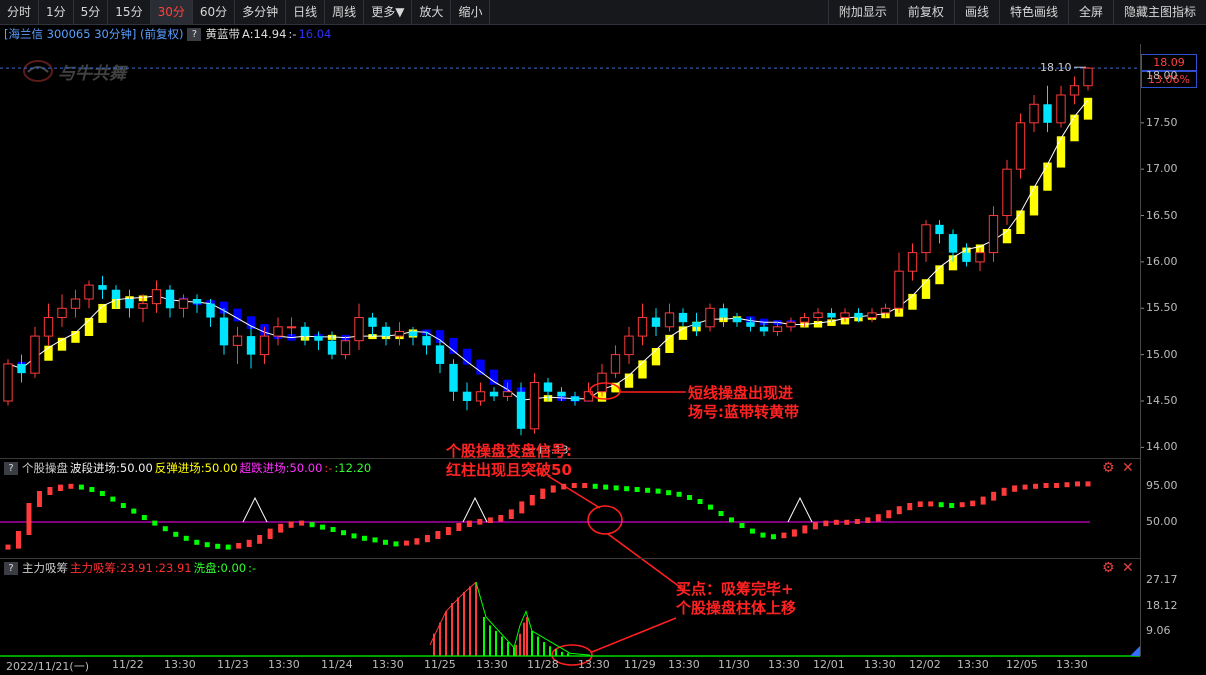 Image resolution: width=1206 pixels, height=675 pixels. Describe the element at coordinates (640, 664) in the screenshot. I see `x-tick-label: 11/29` at that location.